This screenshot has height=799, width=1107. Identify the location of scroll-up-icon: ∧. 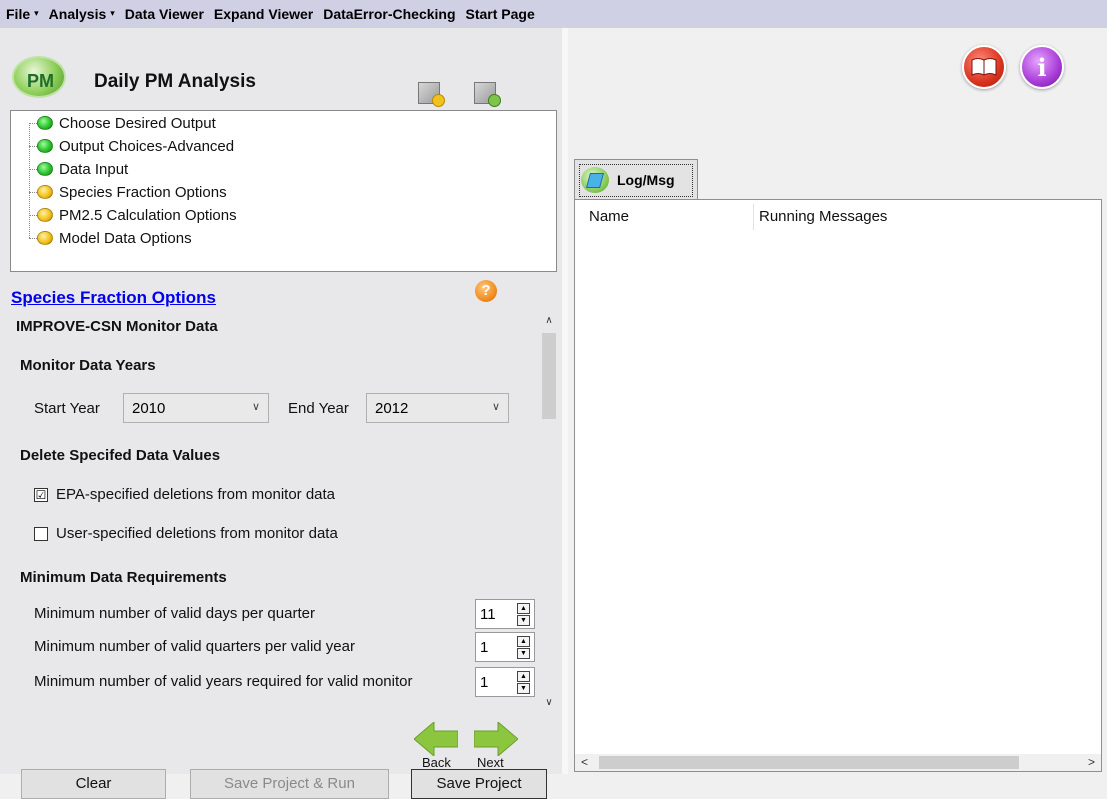
(549, 323).